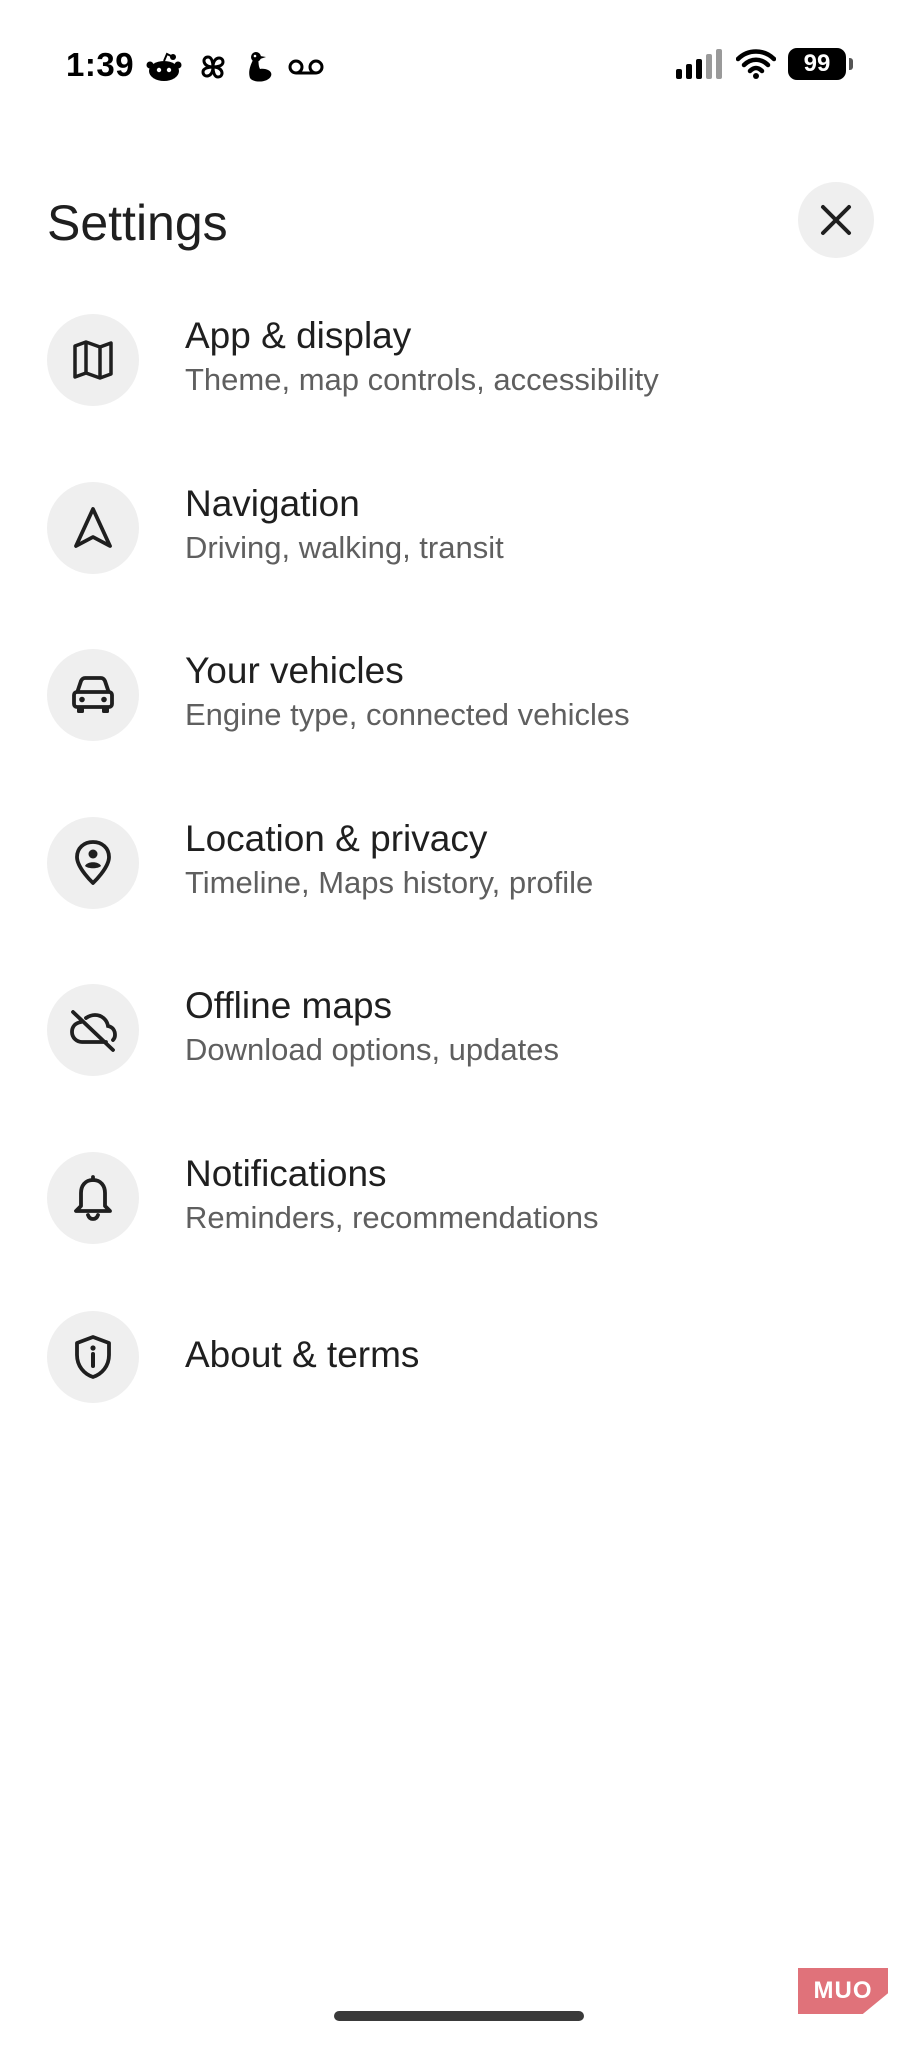 The width and height of the screenshot is (919, 2046). I want to click on header: Settings, so click(459, 220).